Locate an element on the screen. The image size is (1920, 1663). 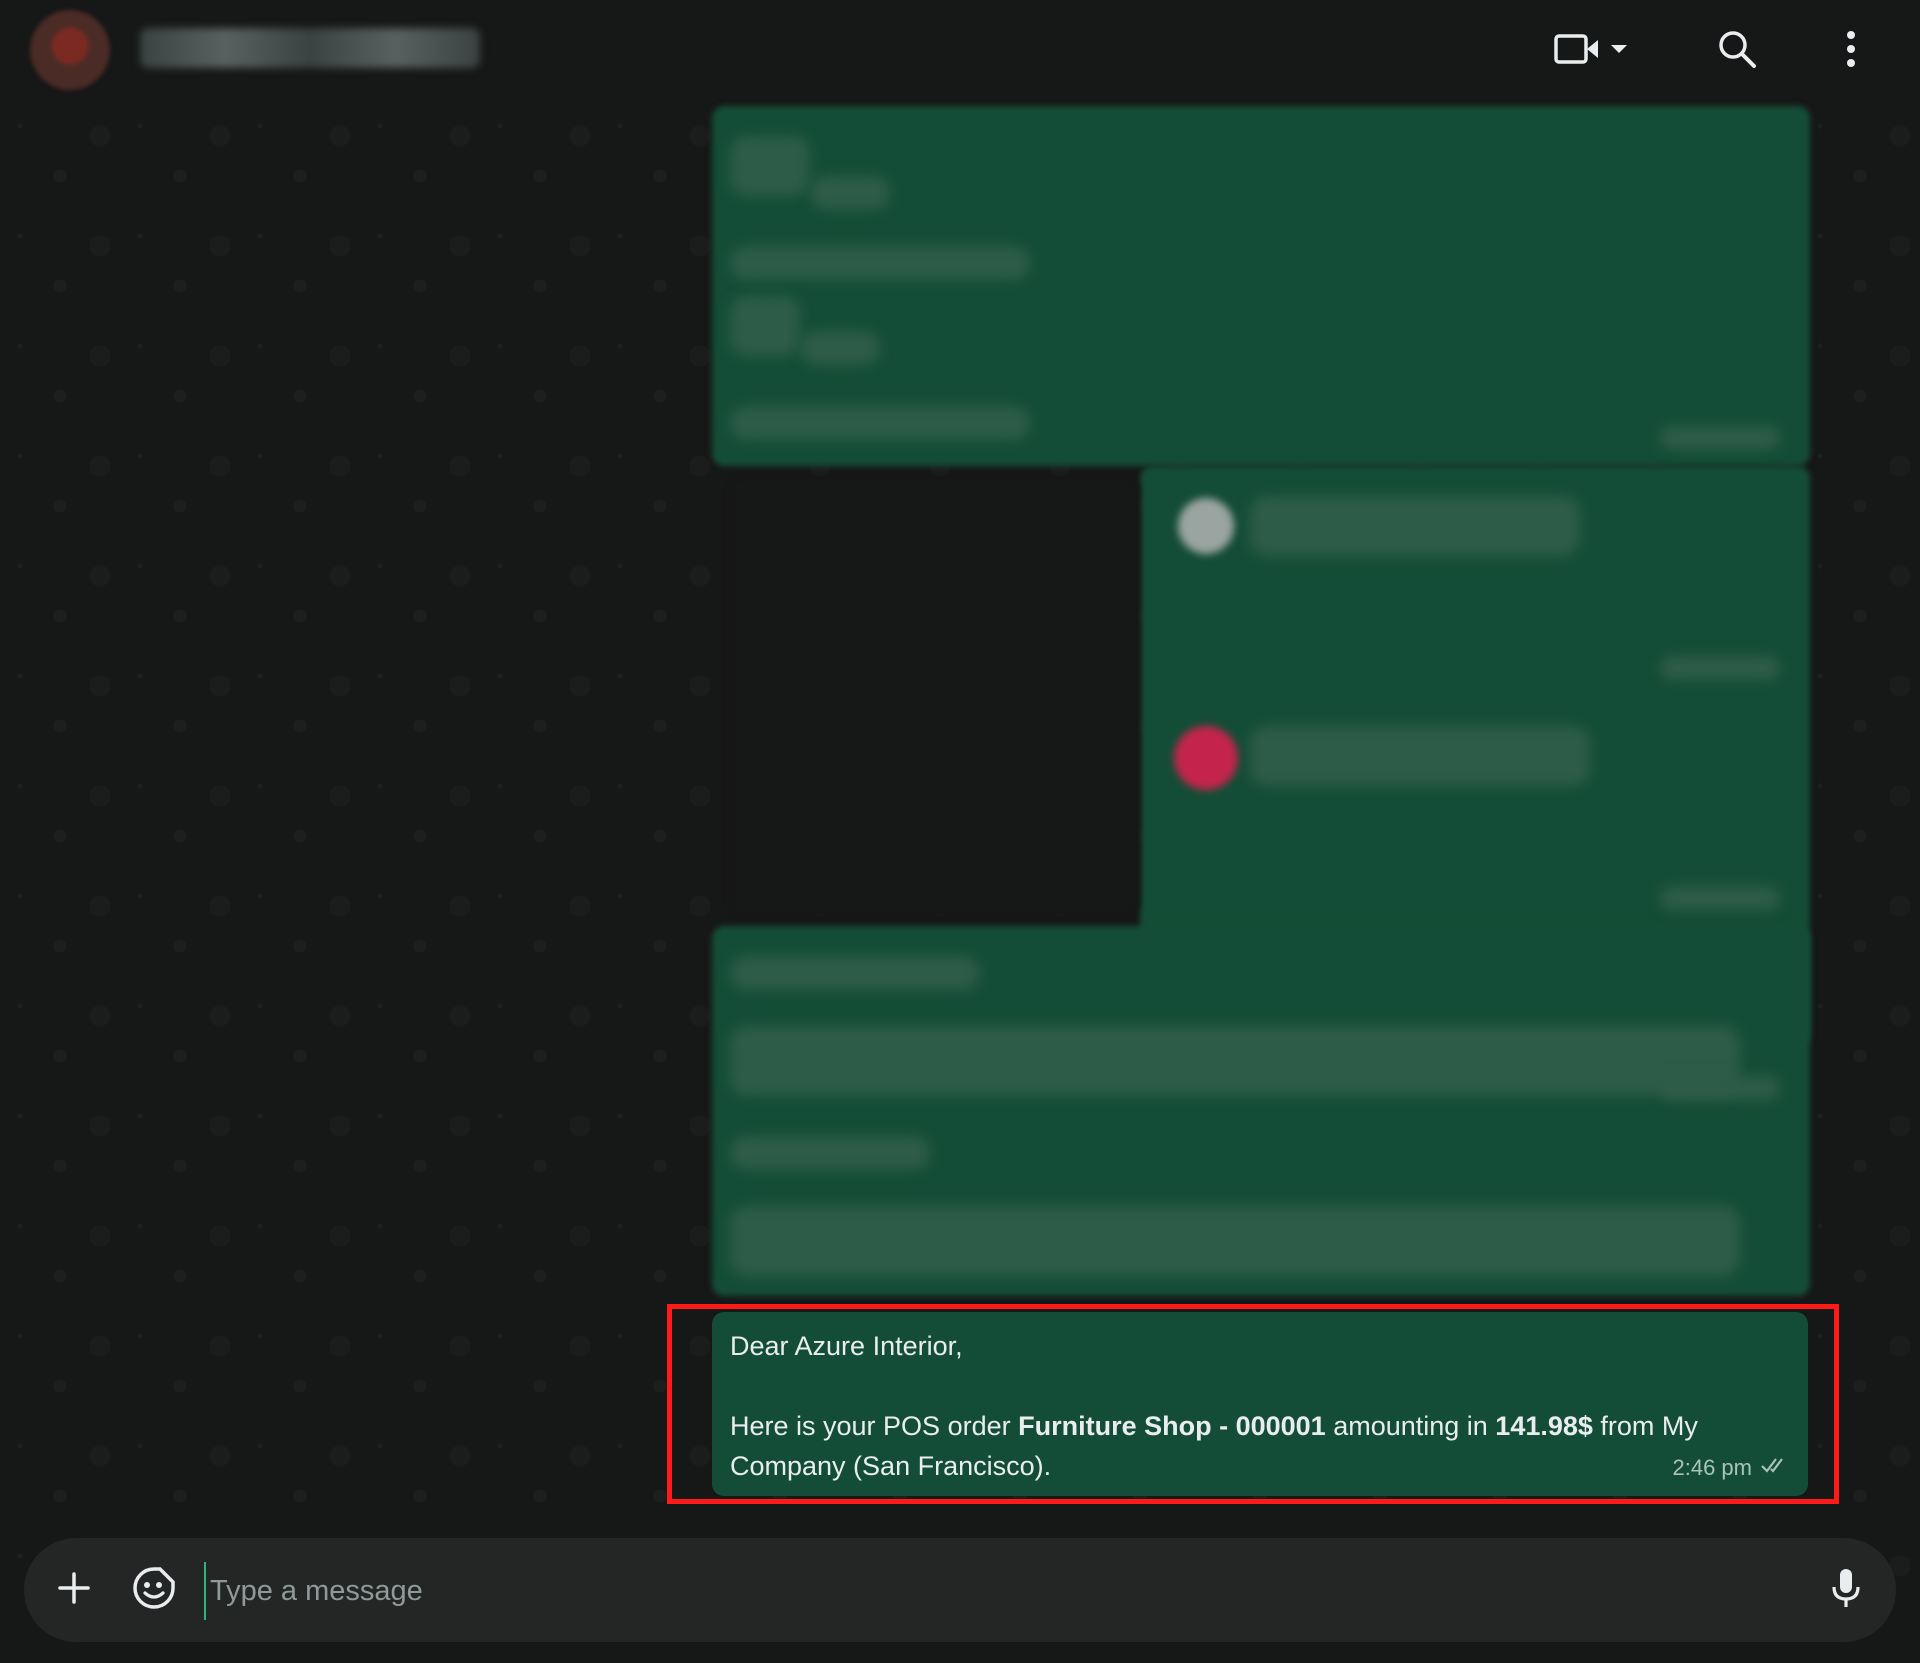
microphone-icon is located at coordinates (1846, 1590).